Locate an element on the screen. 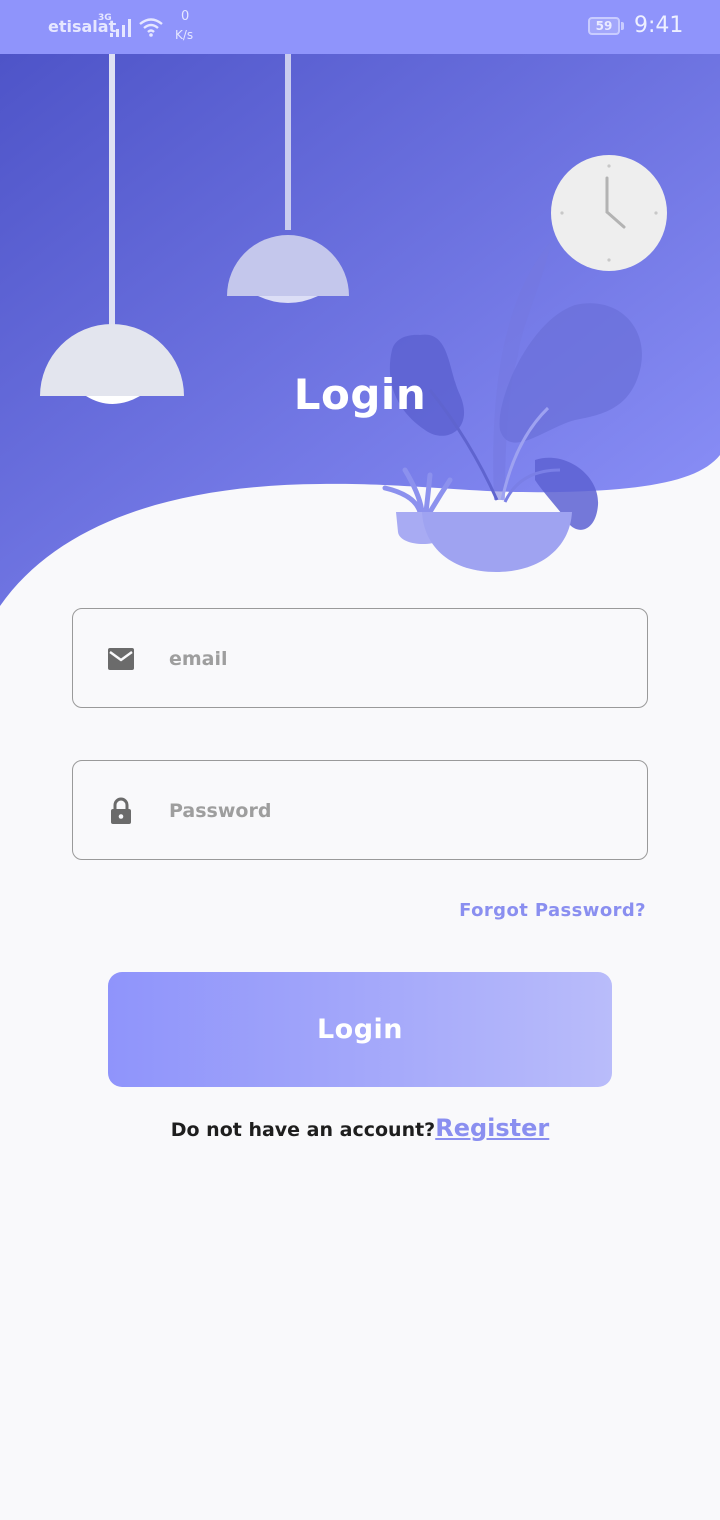 The image size is (720, 1520). wifi-icon is located at coordinates (151, 27).